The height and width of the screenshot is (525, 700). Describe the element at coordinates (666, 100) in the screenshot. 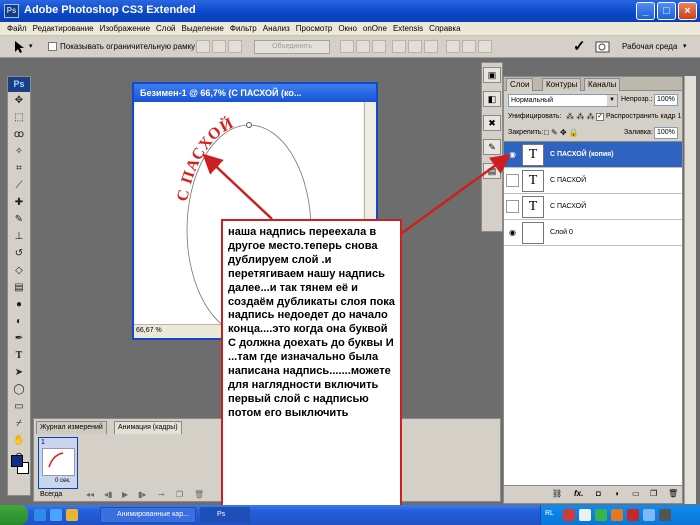

I see `opacity-input: 100%` at that location.